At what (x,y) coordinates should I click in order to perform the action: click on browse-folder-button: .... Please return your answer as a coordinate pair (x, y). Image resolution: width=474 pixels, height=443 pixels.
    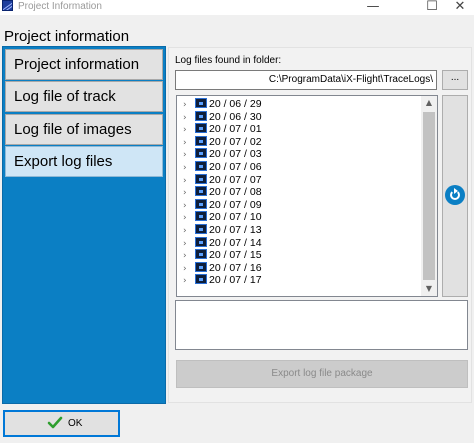
    Looking at the image, I should click on (455, 80).